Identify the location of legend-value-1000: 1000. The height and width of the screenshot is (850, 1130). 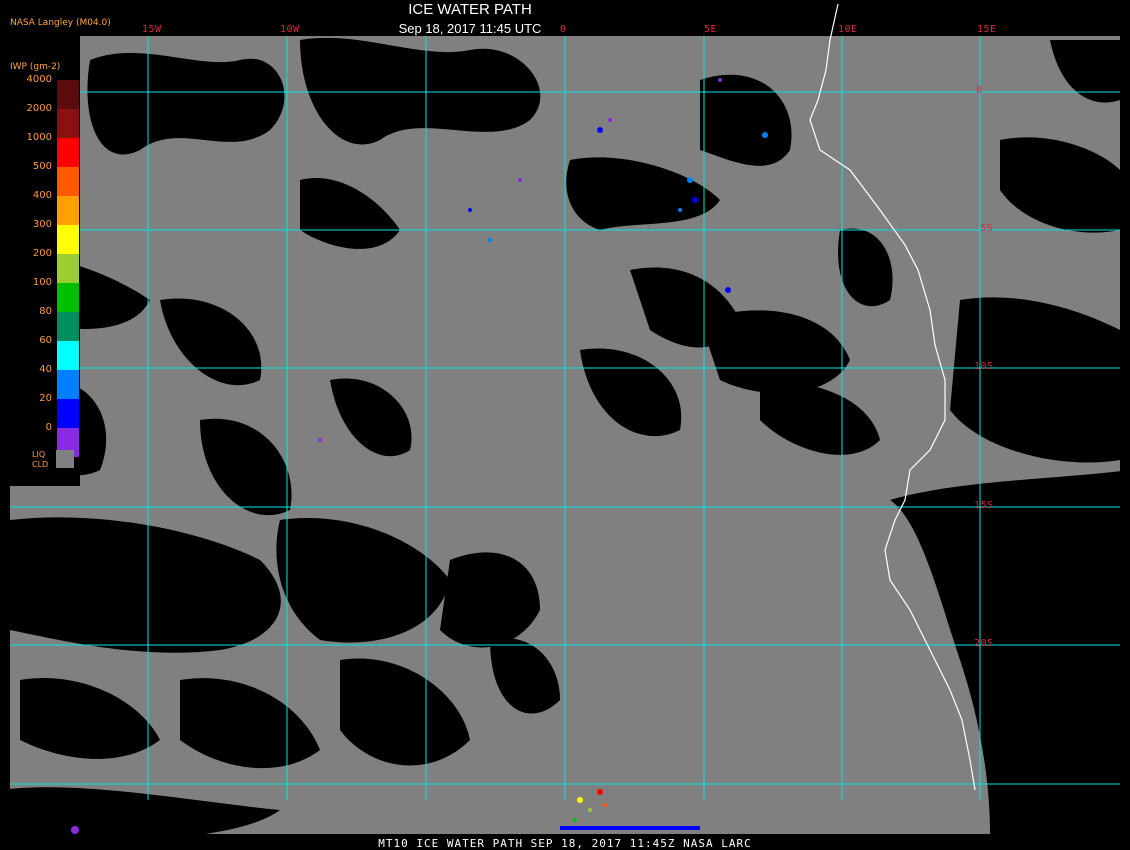
(39, 137).